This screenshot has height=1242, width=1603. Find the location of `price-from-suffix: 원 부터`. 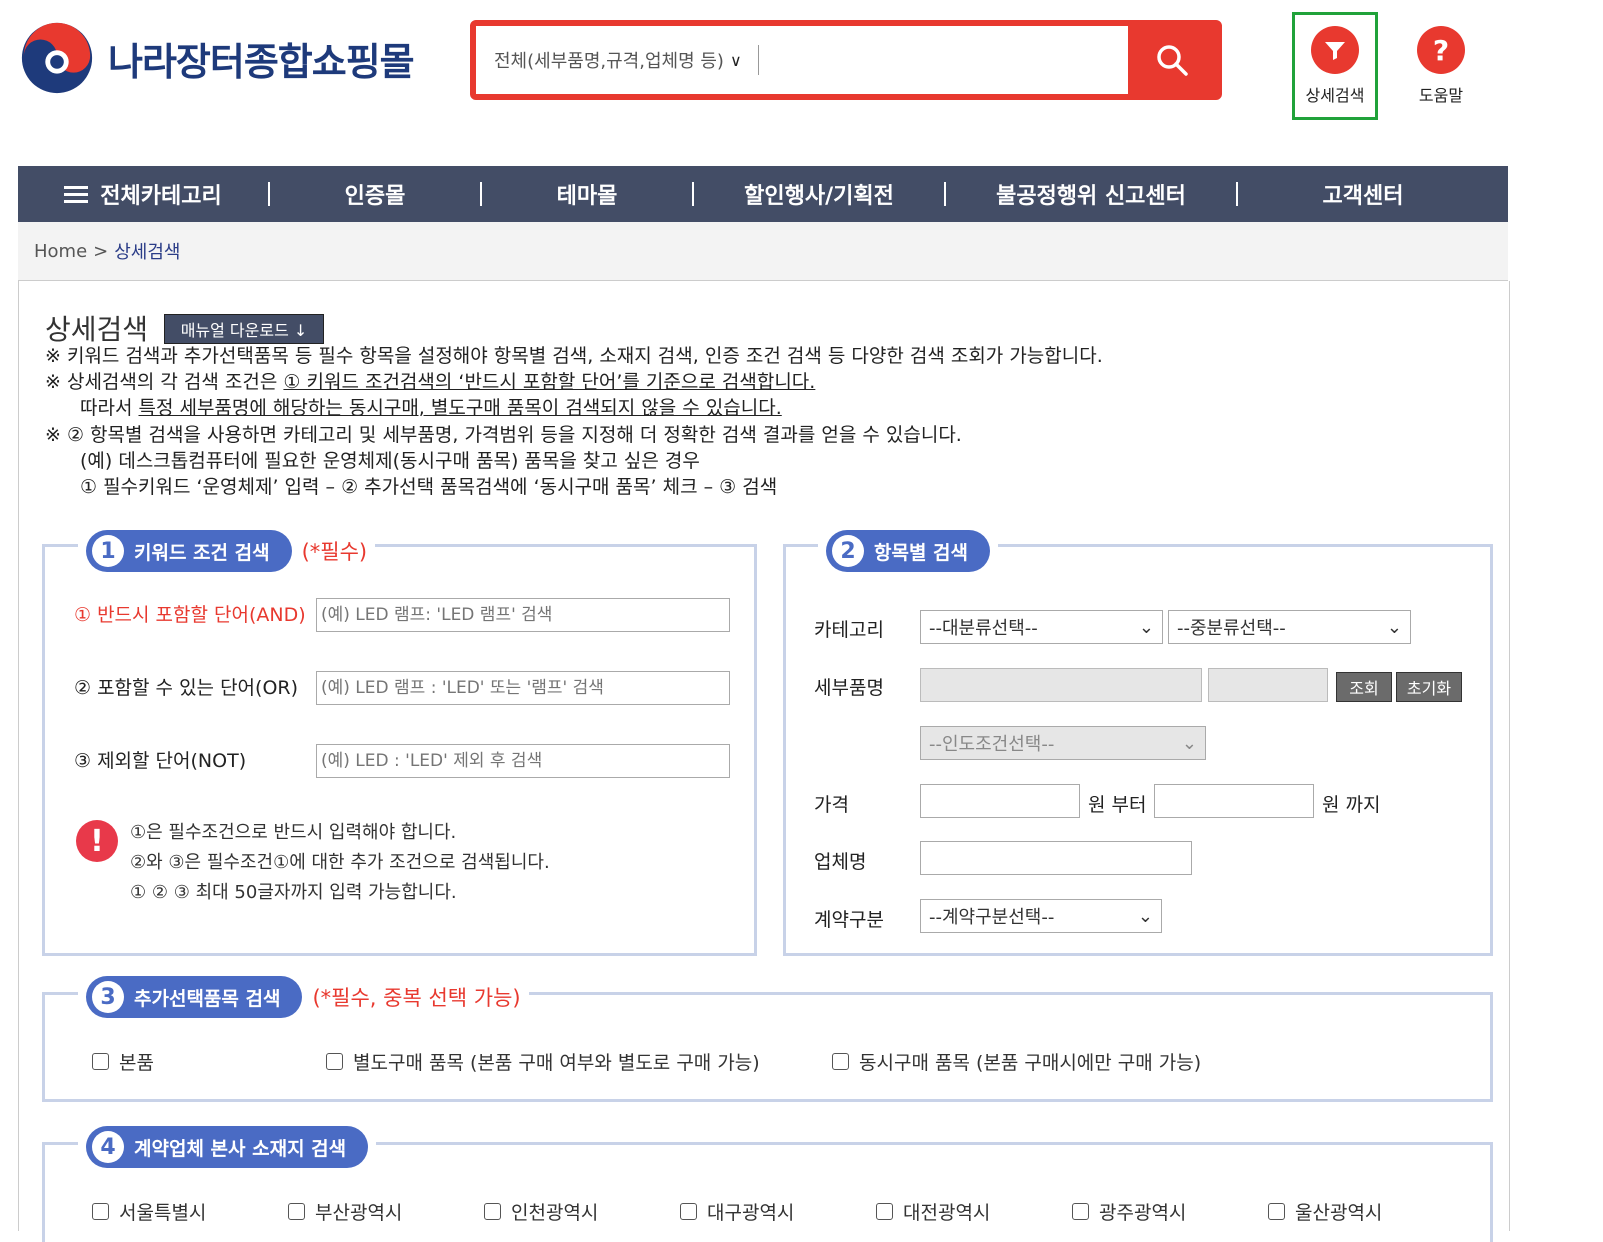

price-from-suffix: 원 부터 is located at coordinates (1117, 805).